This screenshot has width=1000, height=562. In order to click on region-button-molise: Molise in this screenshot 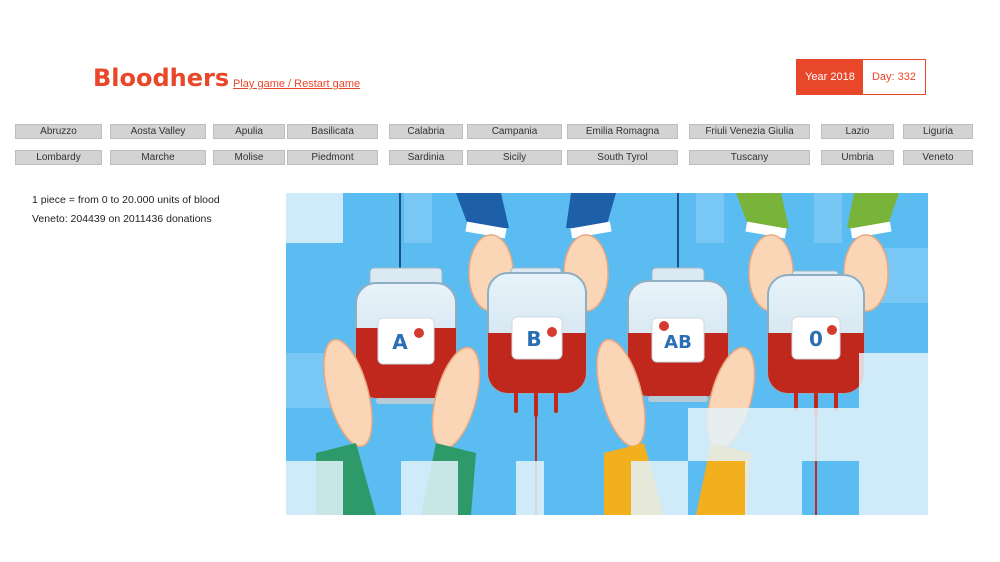, I will do `click(249, 157)`.